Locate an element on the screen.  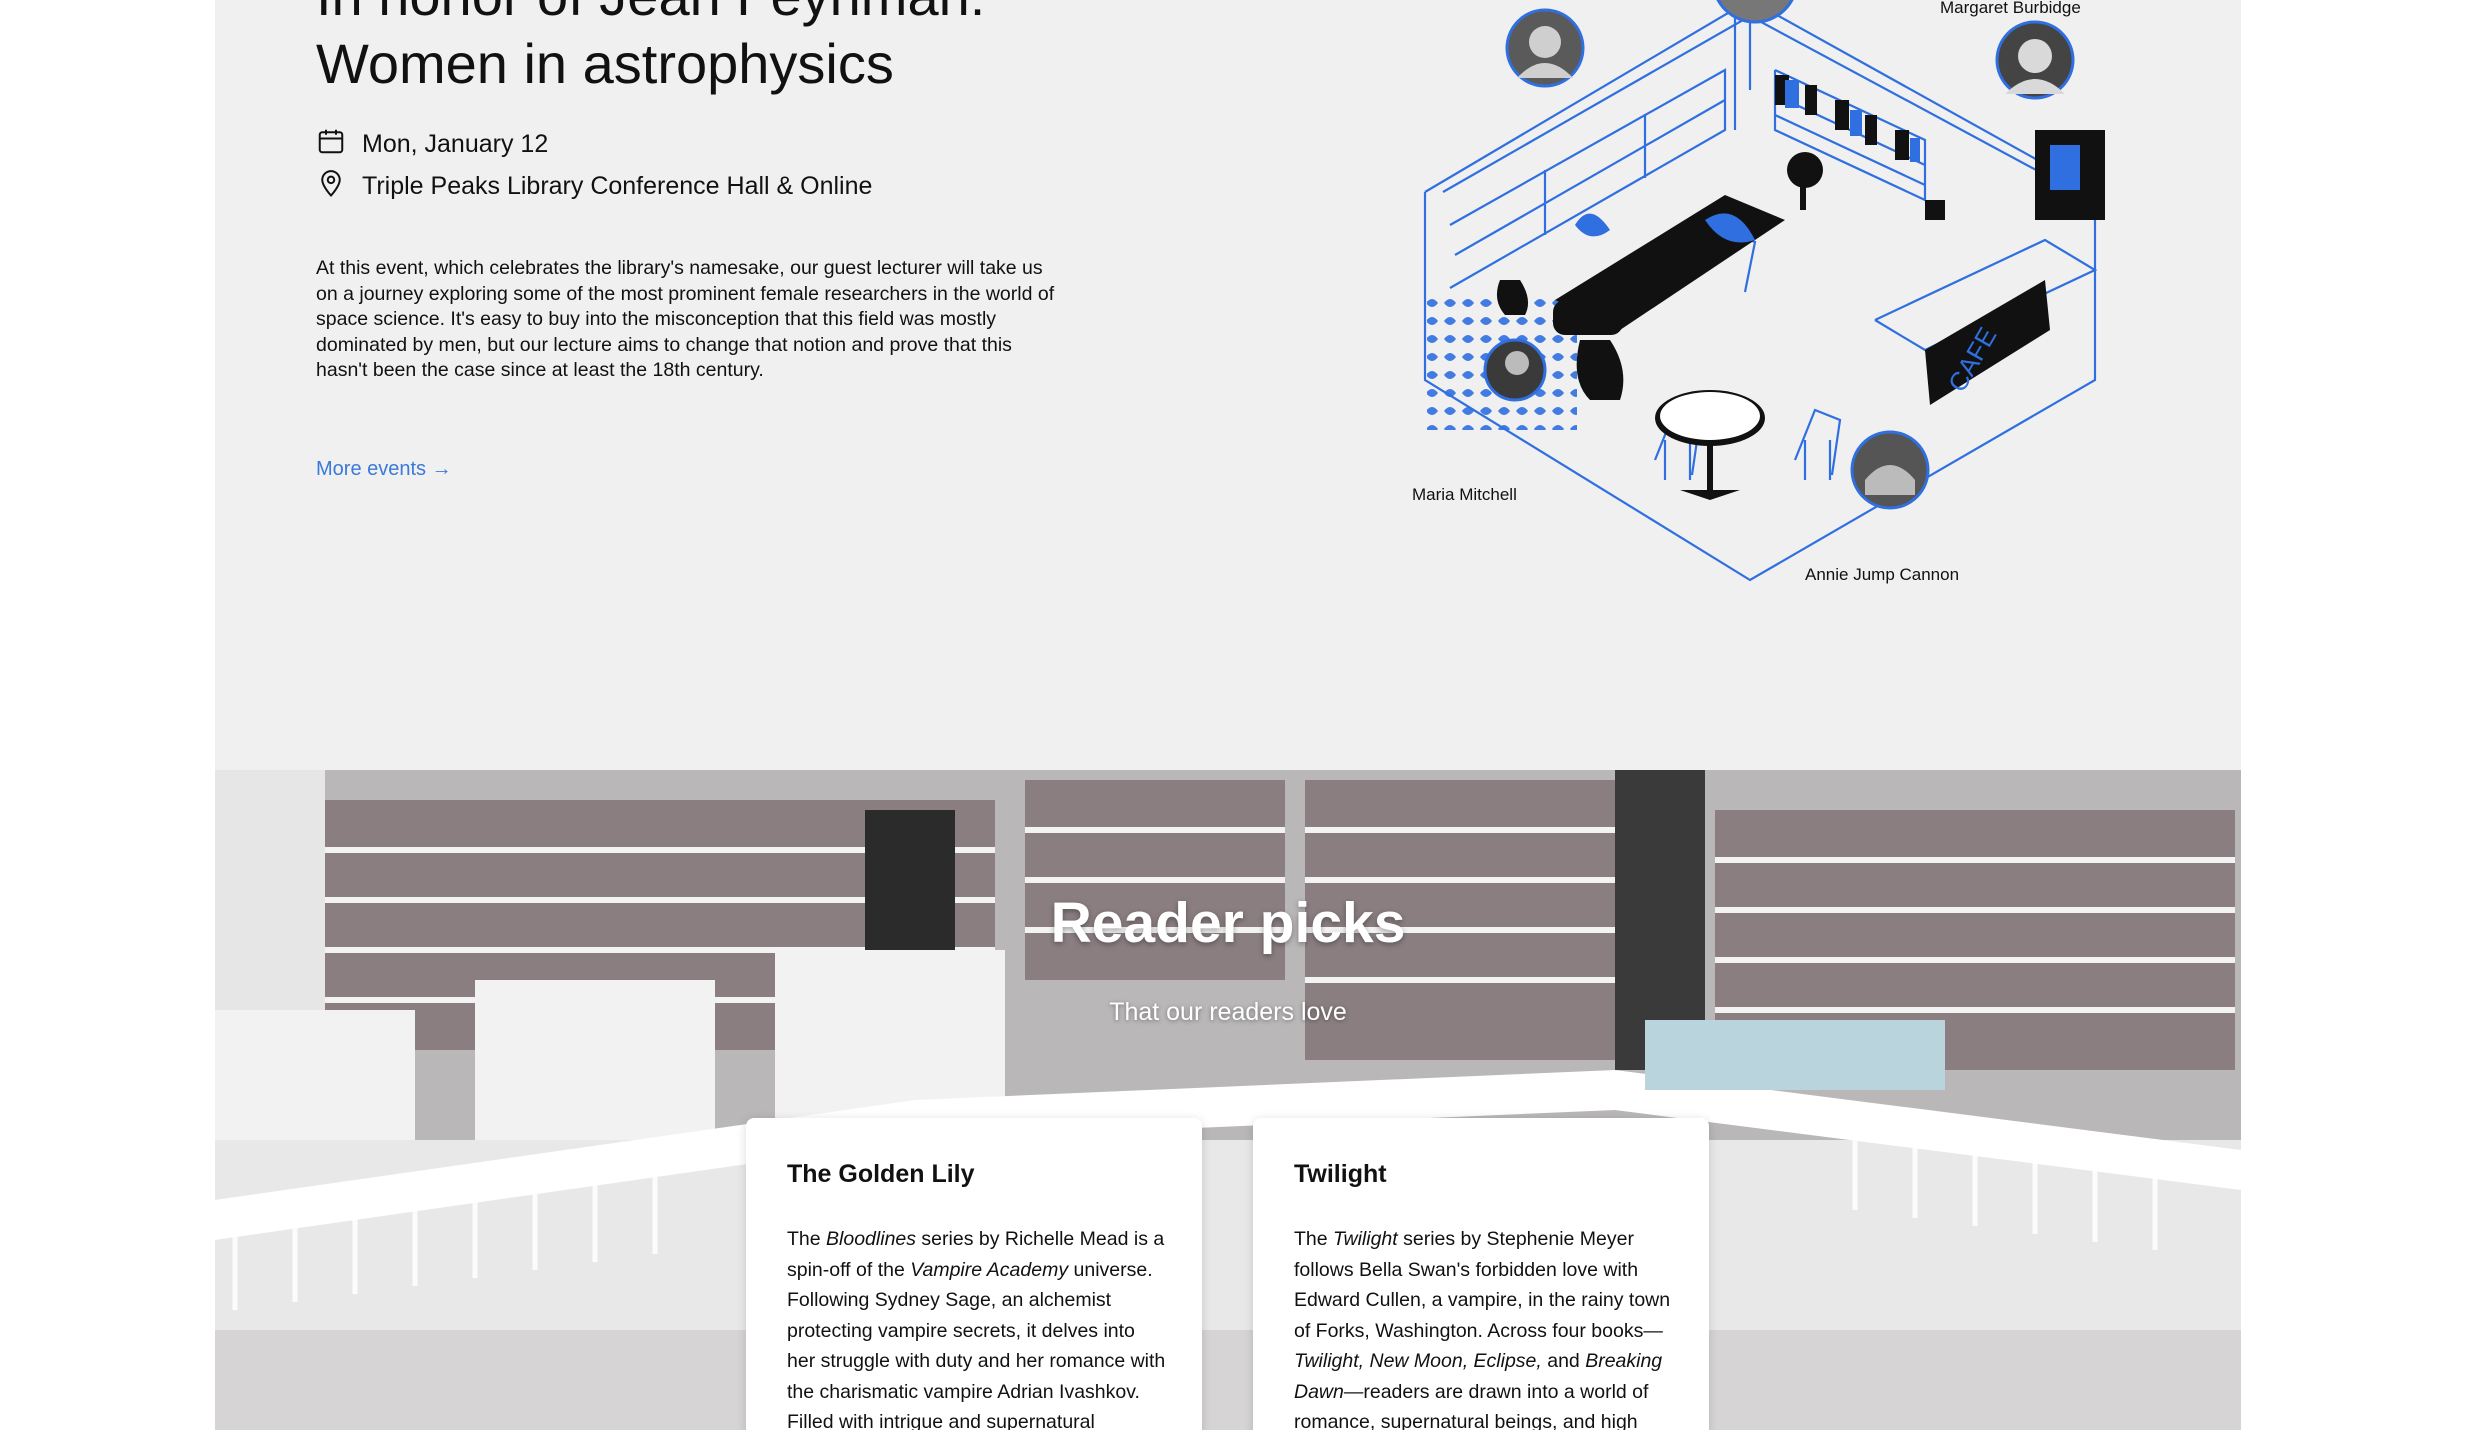
map-pin-icon is located at coordinates (331, 186).